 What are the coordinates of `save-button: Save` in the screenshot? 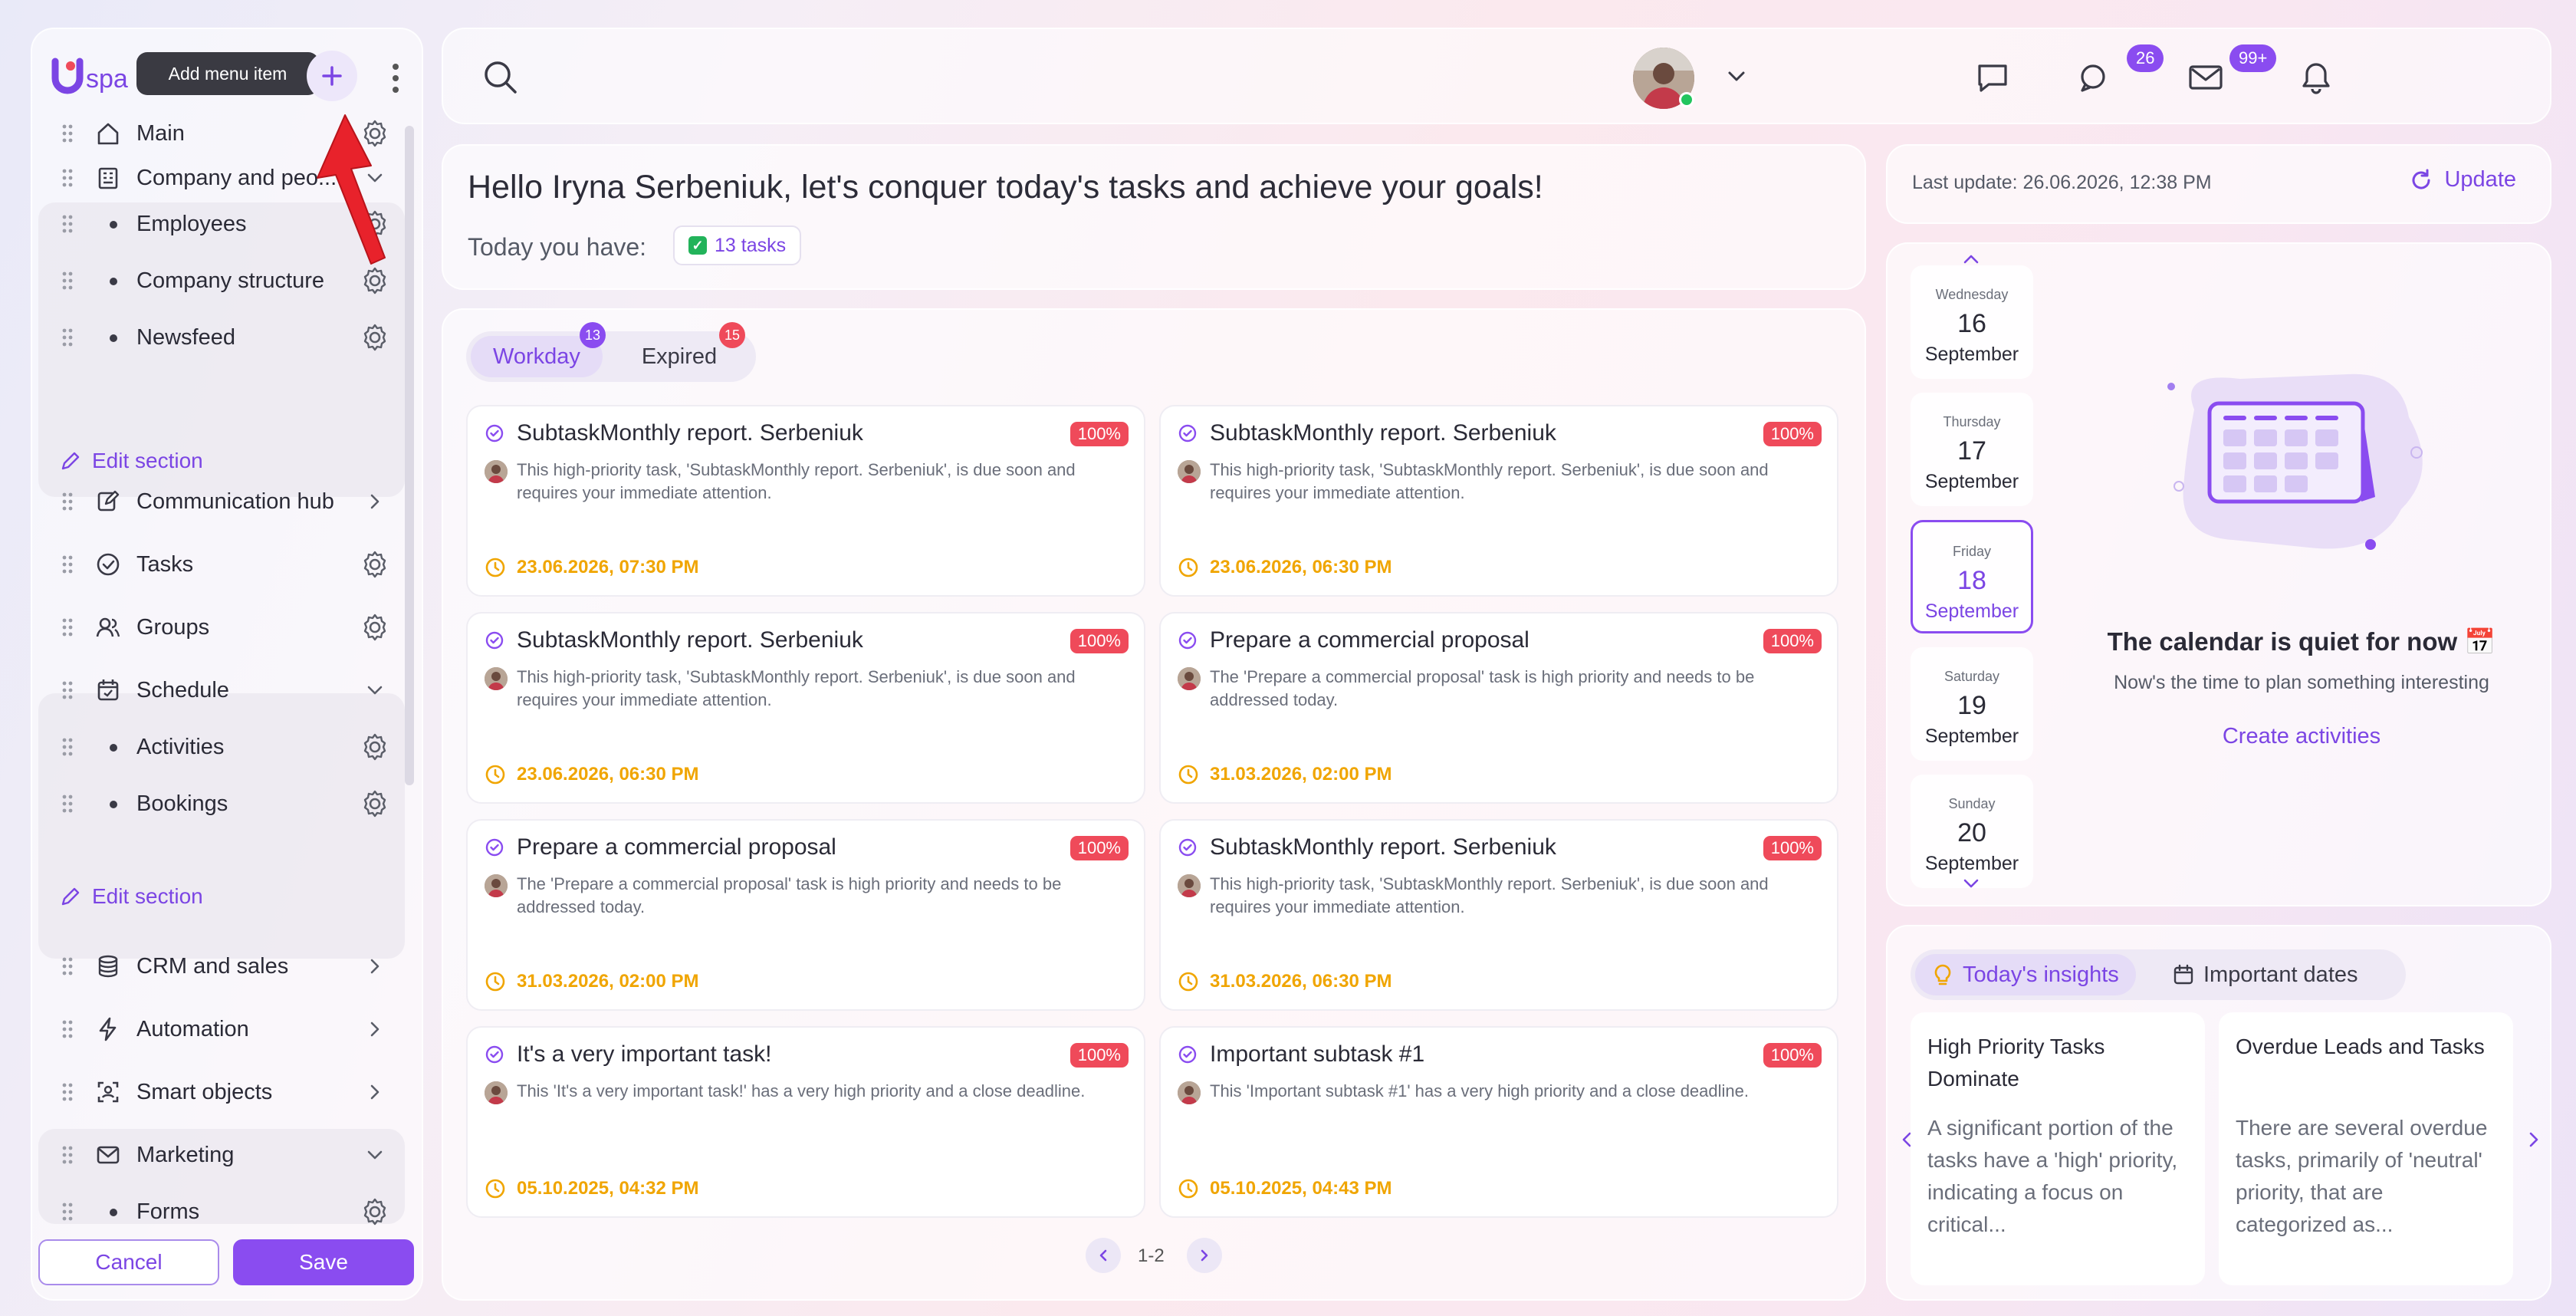 It's located at (323, 1262).